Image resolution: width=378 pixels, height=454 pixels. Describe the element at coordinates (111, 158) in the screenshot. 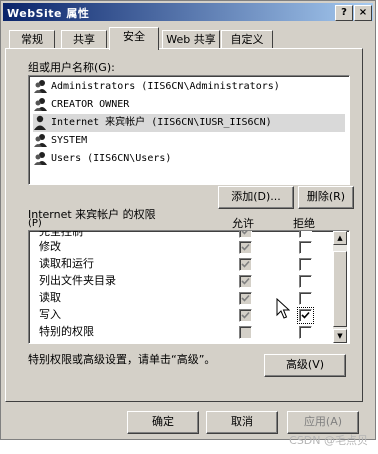

I see `user-name: Users (IIS6CN\Users)` at that location.